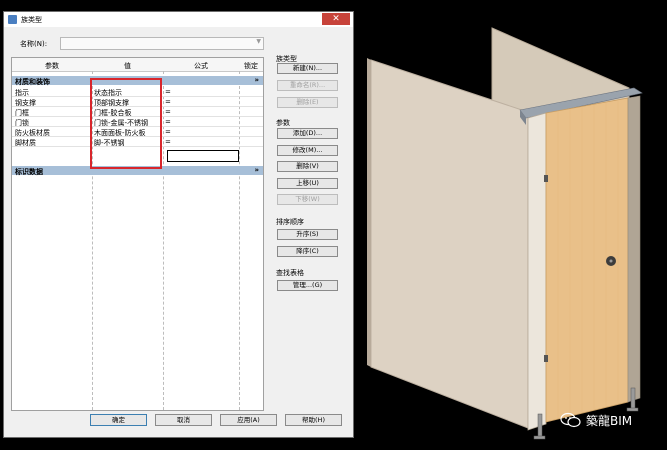 The height and width of the screenshot is (450, 667). What do you see at coordinates (307, 251) in the screenshot?
I see `sort-descending-button: 降序(C)` at bounding box center [307, 251].